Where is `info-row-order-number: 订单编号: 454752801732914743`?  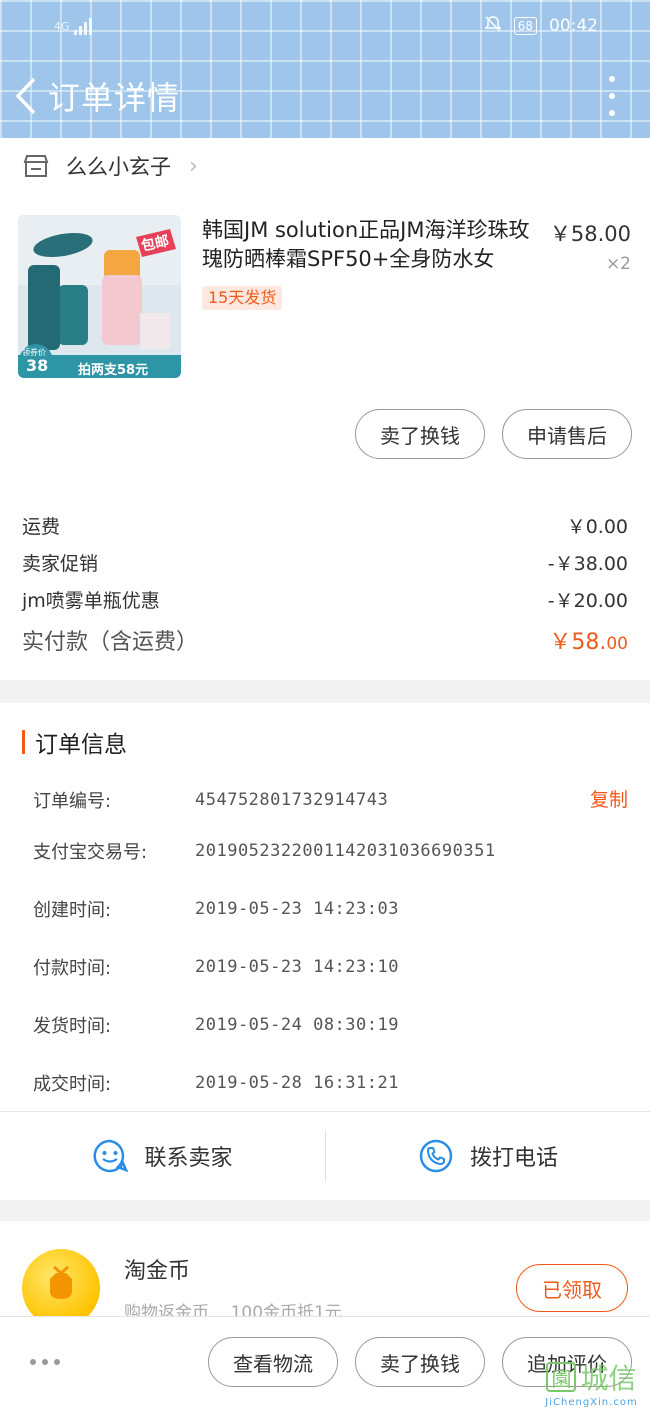 info-row-order-number: 订单编号: 454752801732914743 is located at coordinates (330, 800).